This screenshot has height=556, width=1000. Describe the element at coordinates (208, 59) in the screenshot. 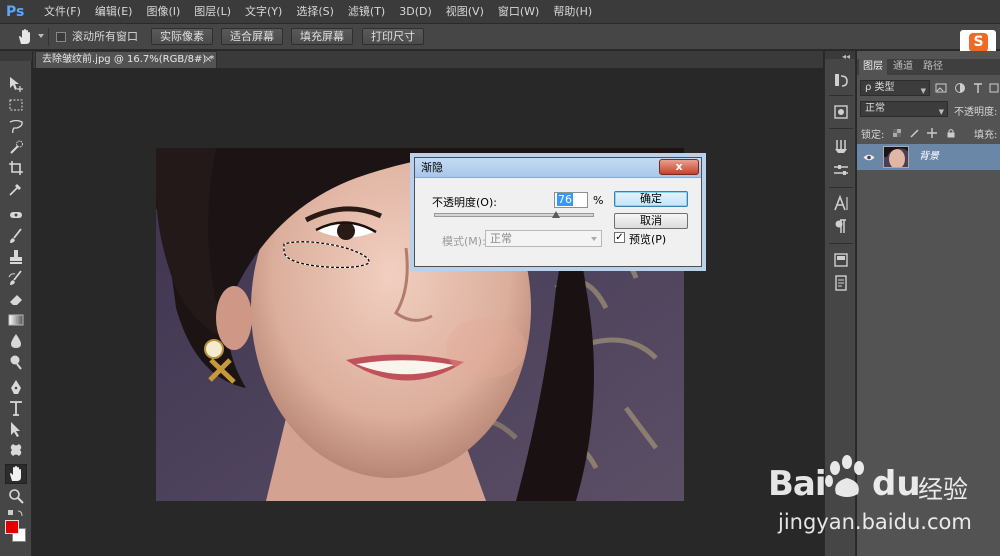

I see `close-document-icon: ×` at that location.